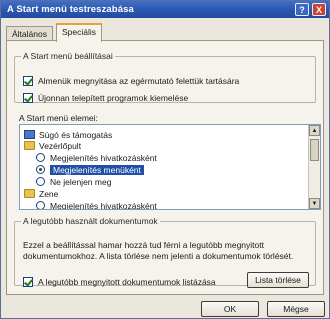 This screenshot has height=319, width=330. I want to click on list-item-label: Súgó és támogatás, so click(76, 134).